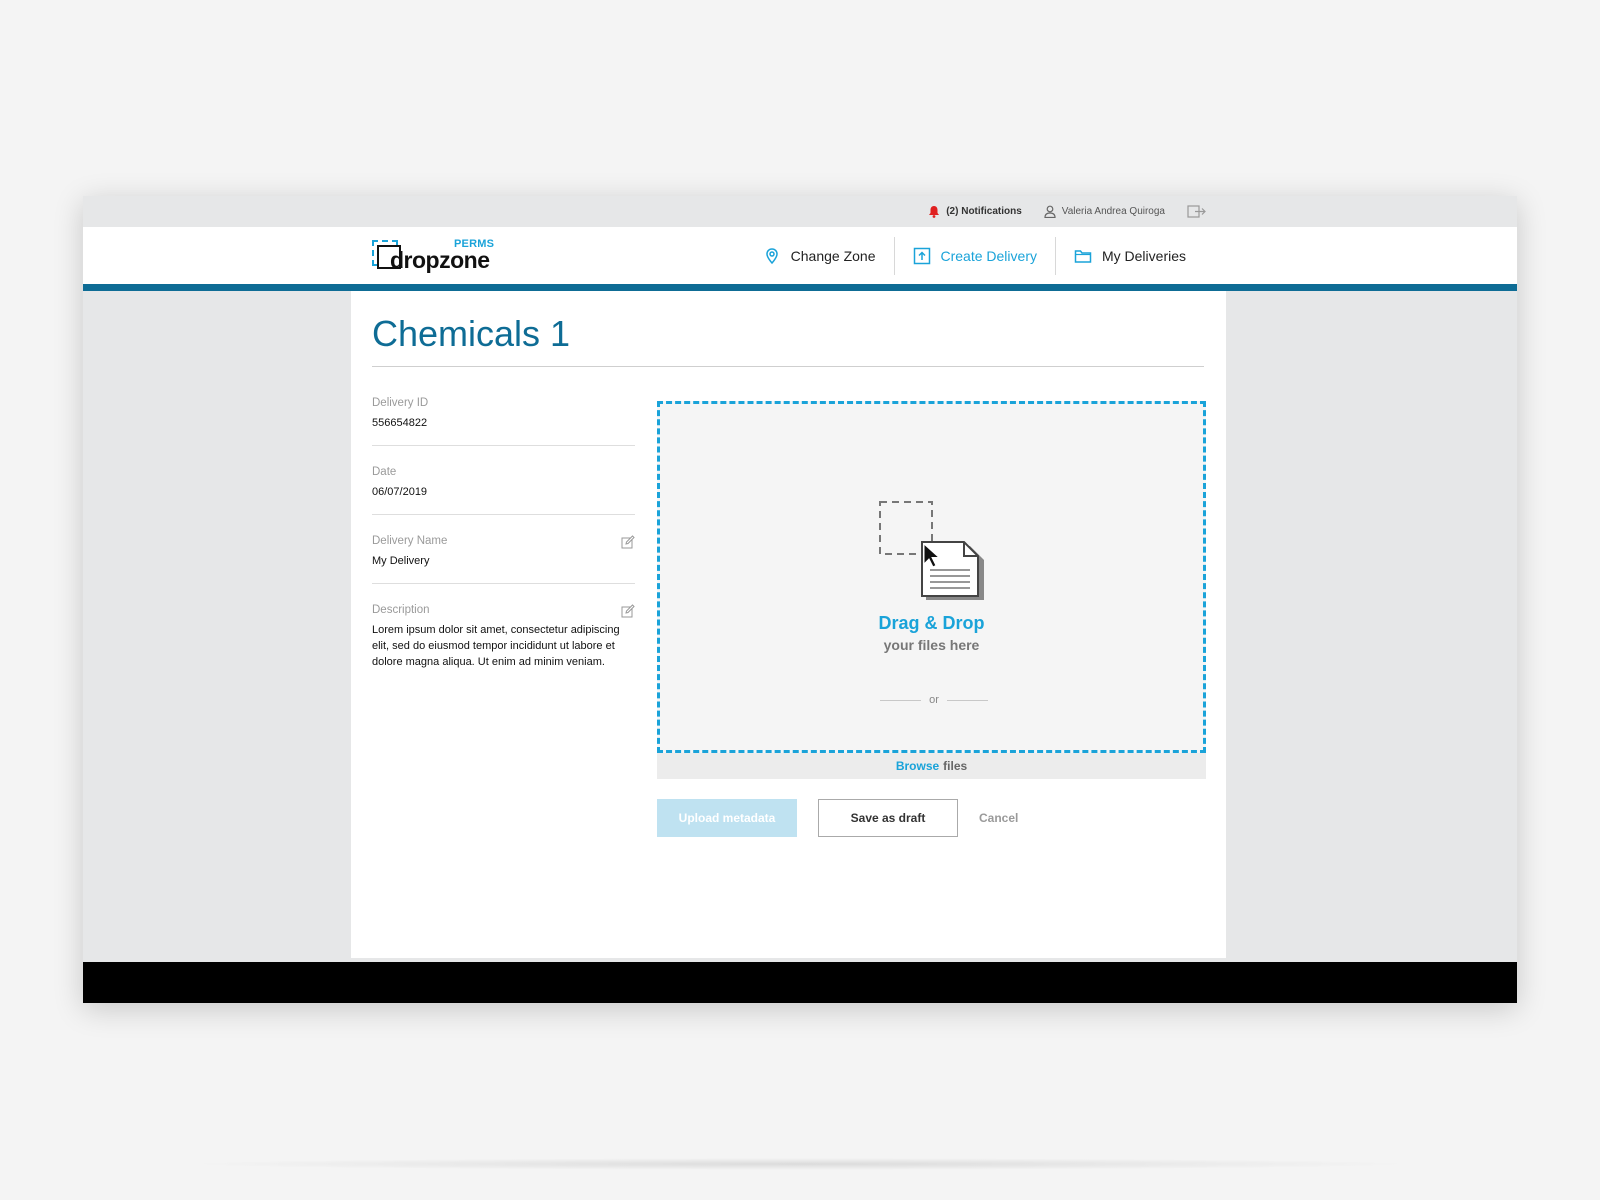 Image resolution: width=1600 pixels, height=1200 pixels. I want to click on field-label: Description, so click(401, 610).